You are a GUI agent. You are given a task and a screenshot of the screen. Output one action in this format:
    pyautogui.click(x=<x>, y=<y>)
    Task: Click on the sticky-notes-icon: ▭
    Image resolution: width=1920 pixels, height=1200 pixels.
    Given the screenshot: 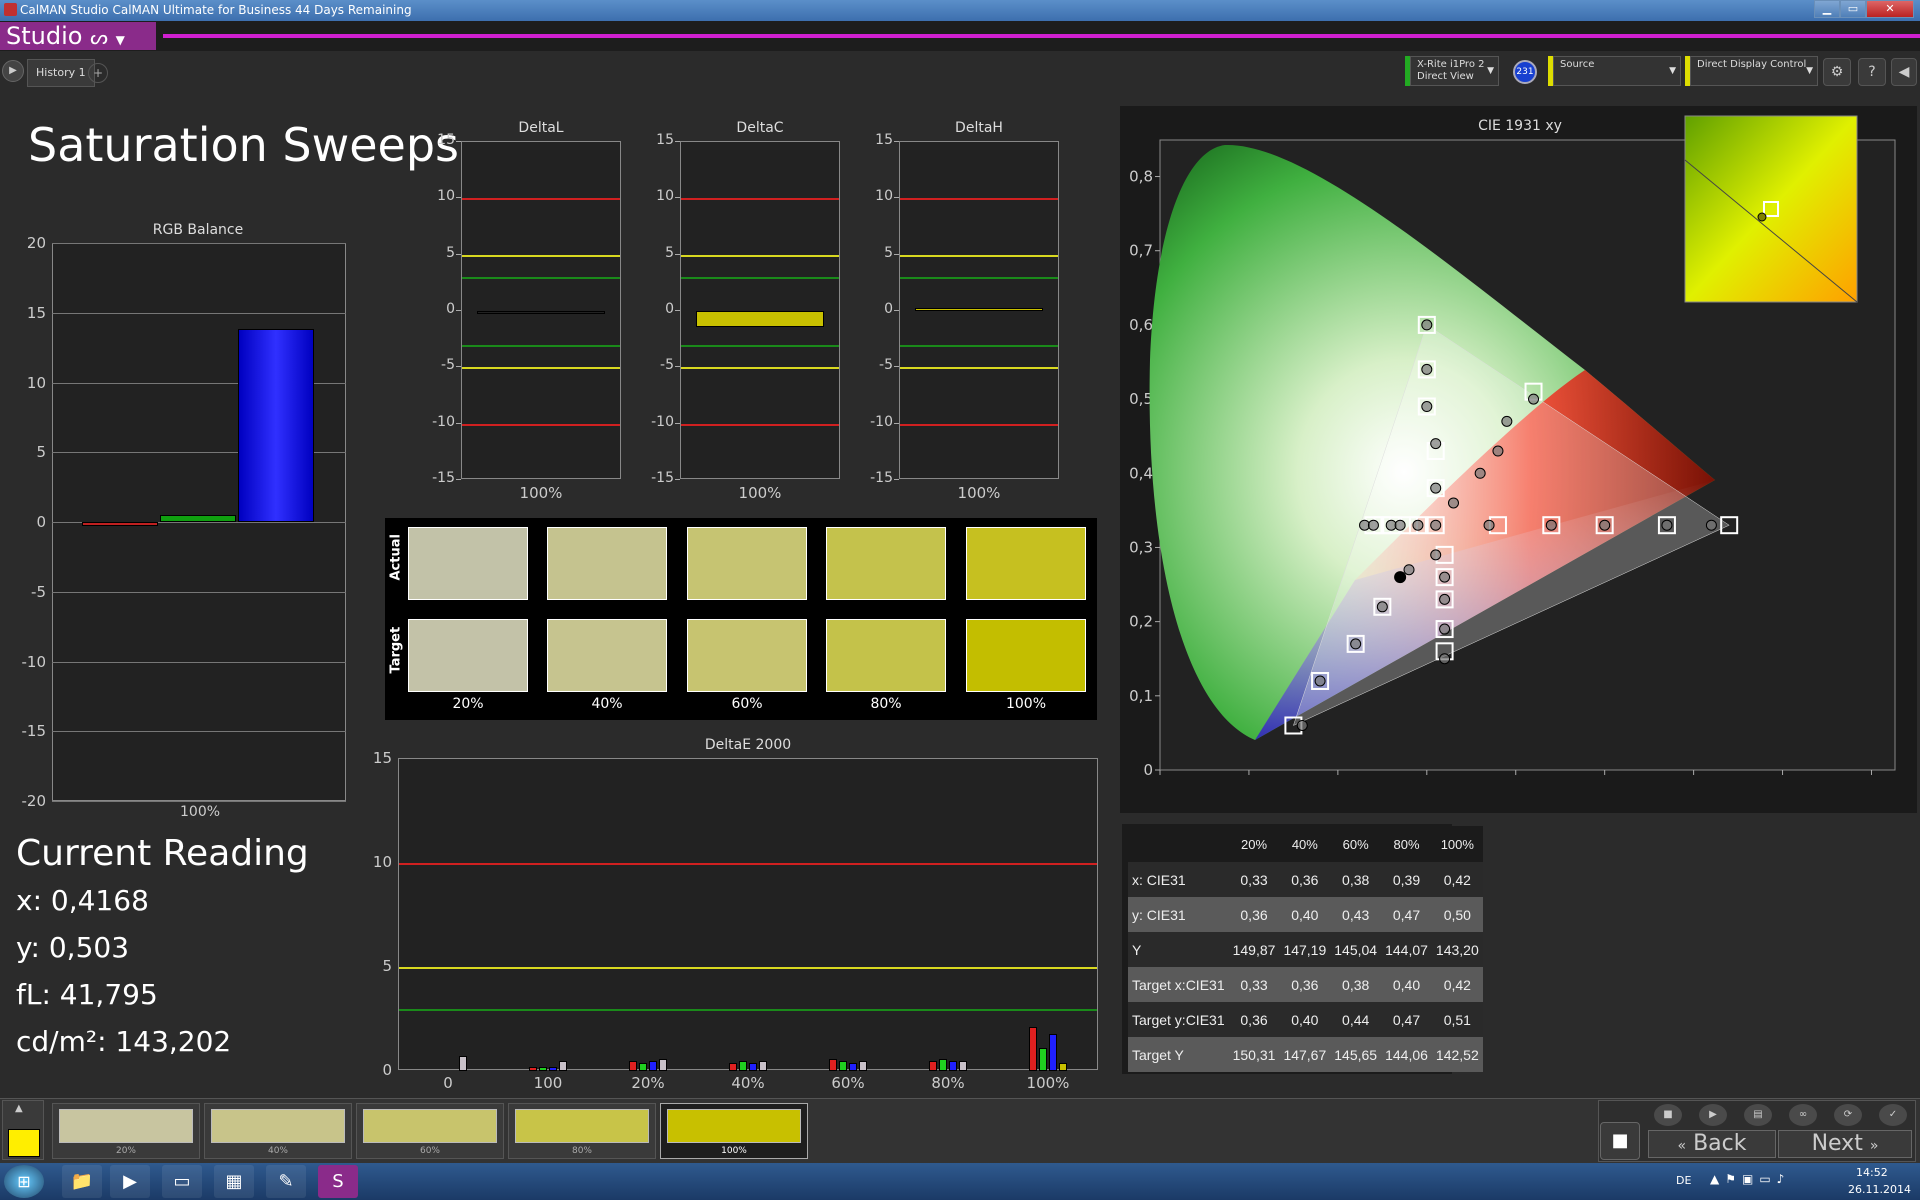 What is the action you would take?
    pyautogui.click(x=182, y=1181)
    